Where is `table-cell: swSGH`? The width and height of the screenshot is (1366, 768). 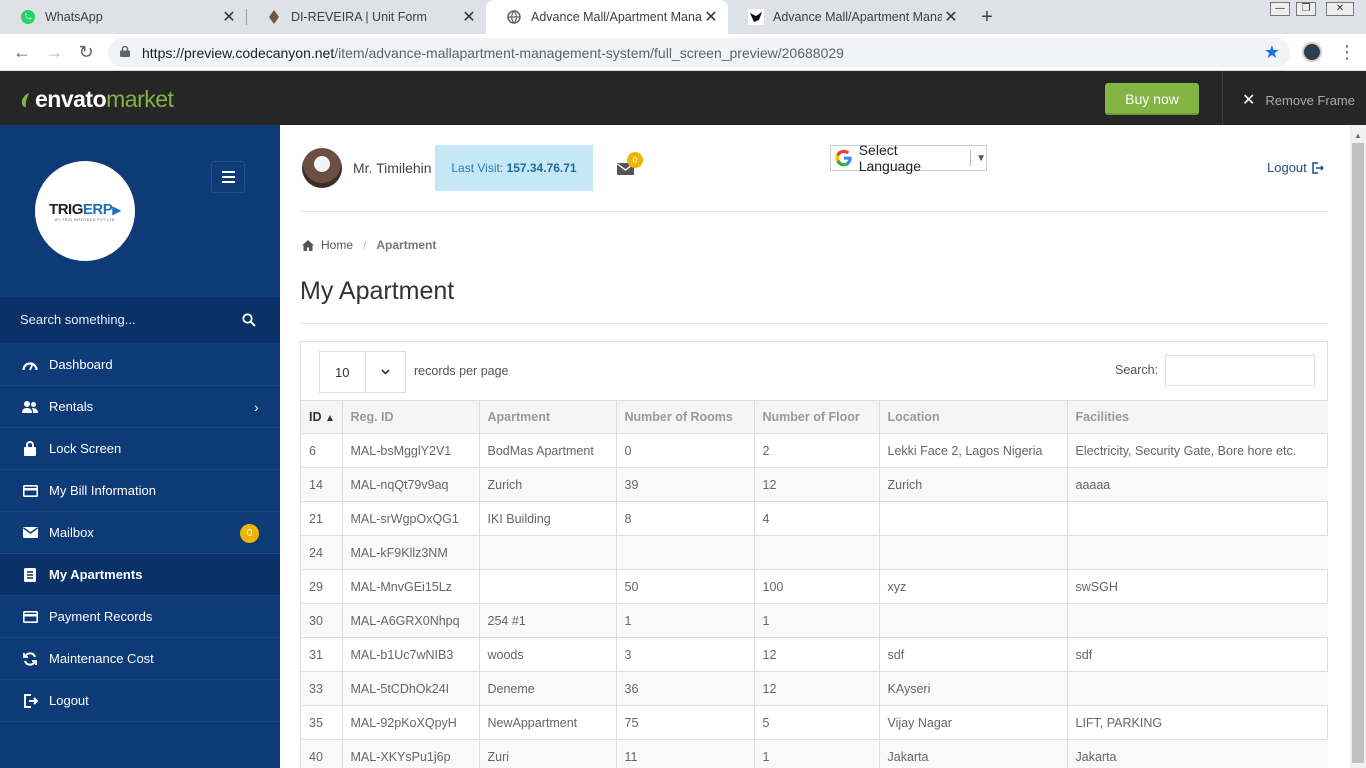 table-cell: swSGH is located at coordinates (1197, 586).